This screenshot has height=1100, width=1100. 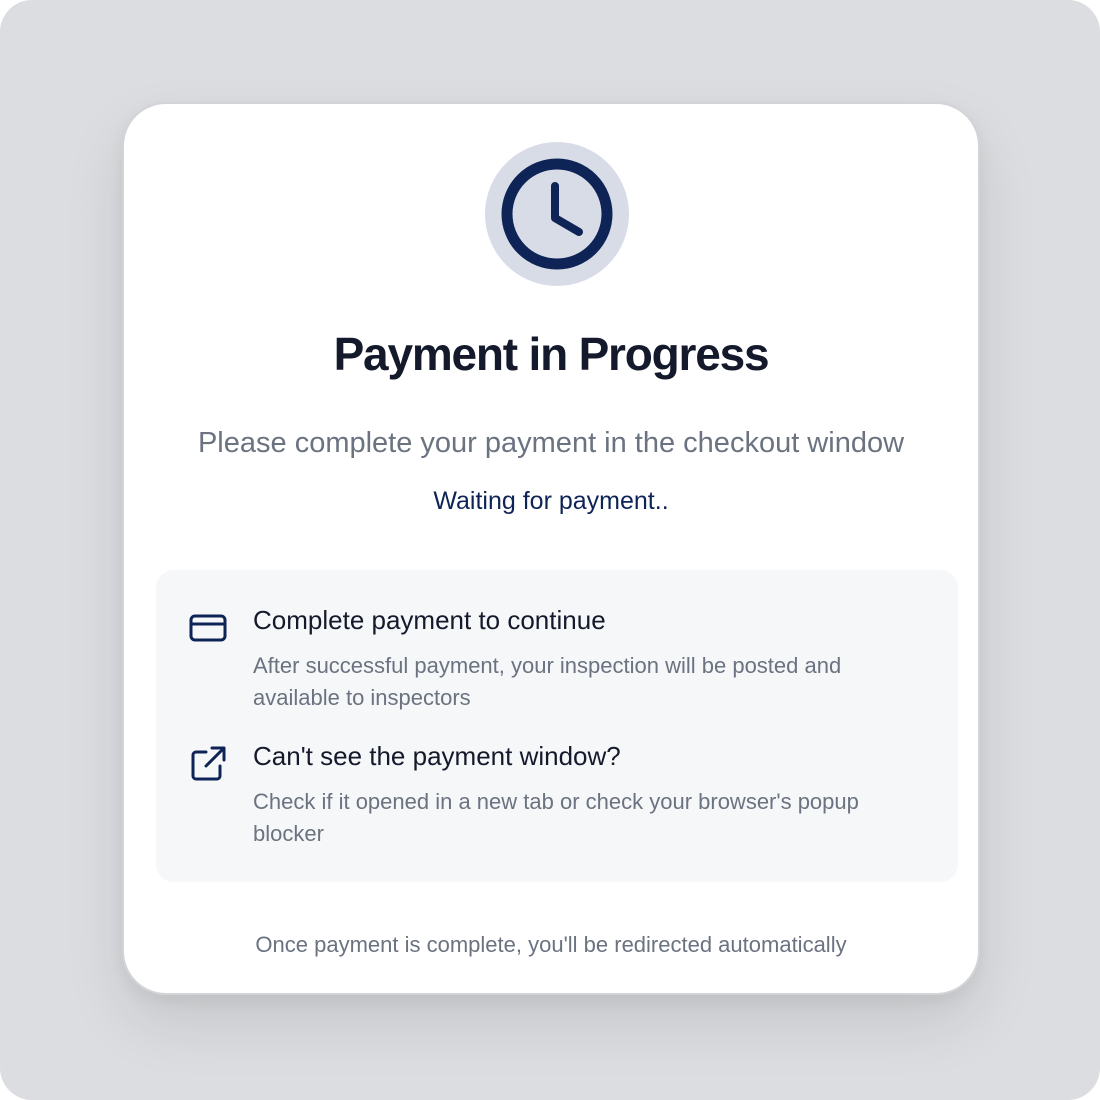 I want to click on credit-card-icon, so click(x=208, y=628).